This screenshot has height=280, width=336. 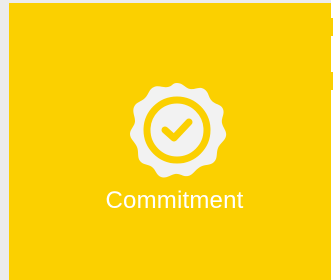 What do you see at coordinates (178, 130) in the screenshot?
I see `certified-seal-check-icon` at bounding box center [178, 130].